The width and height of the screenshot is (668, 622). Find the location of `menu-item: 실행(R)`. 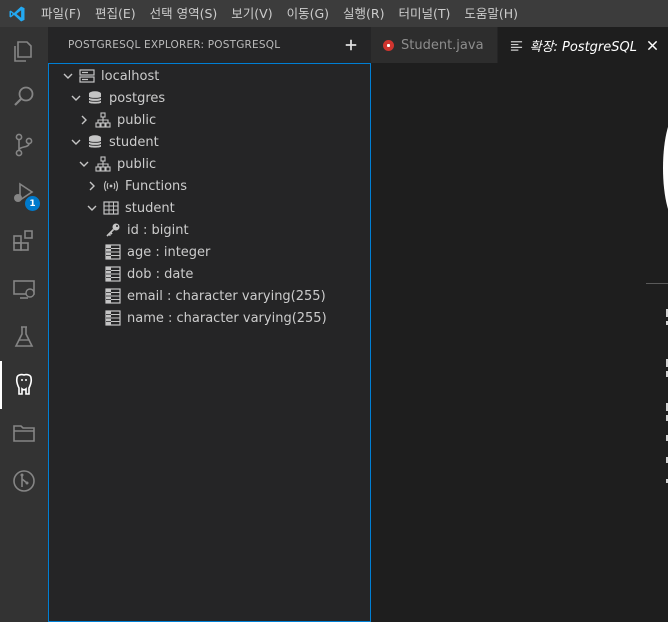

menu-item: 실행(R) is located at coordinates (363, 13).